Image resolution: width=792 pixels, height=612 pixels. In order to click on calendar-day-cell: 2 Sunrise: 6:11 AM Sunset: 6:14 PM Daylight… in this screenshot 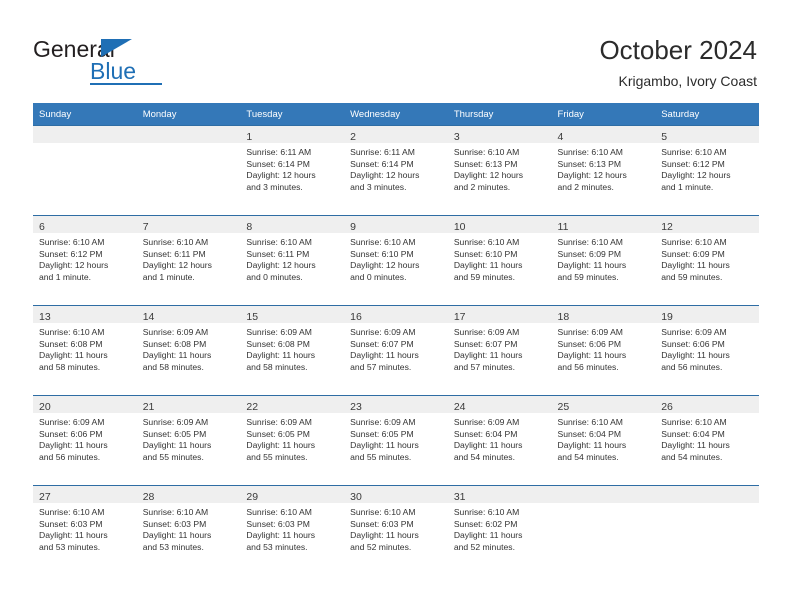, I will do `click(396, 170)`.